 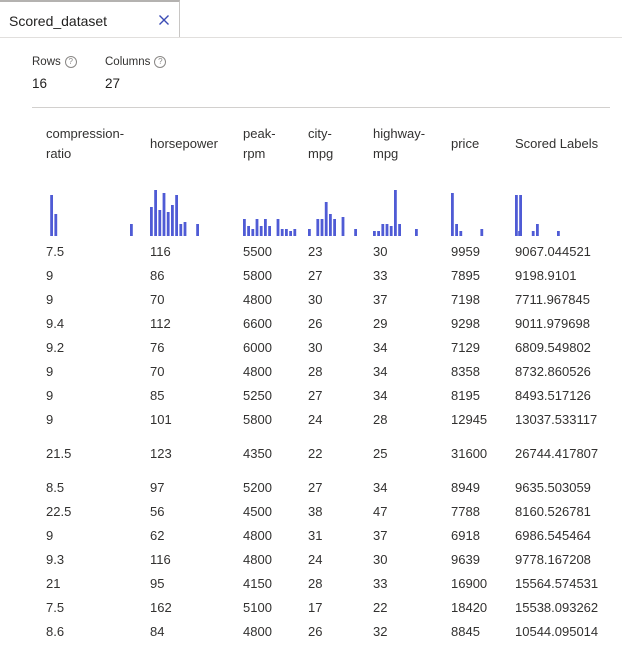 I want to click on column-header: peak- rpm, so click(x=259, y=144).